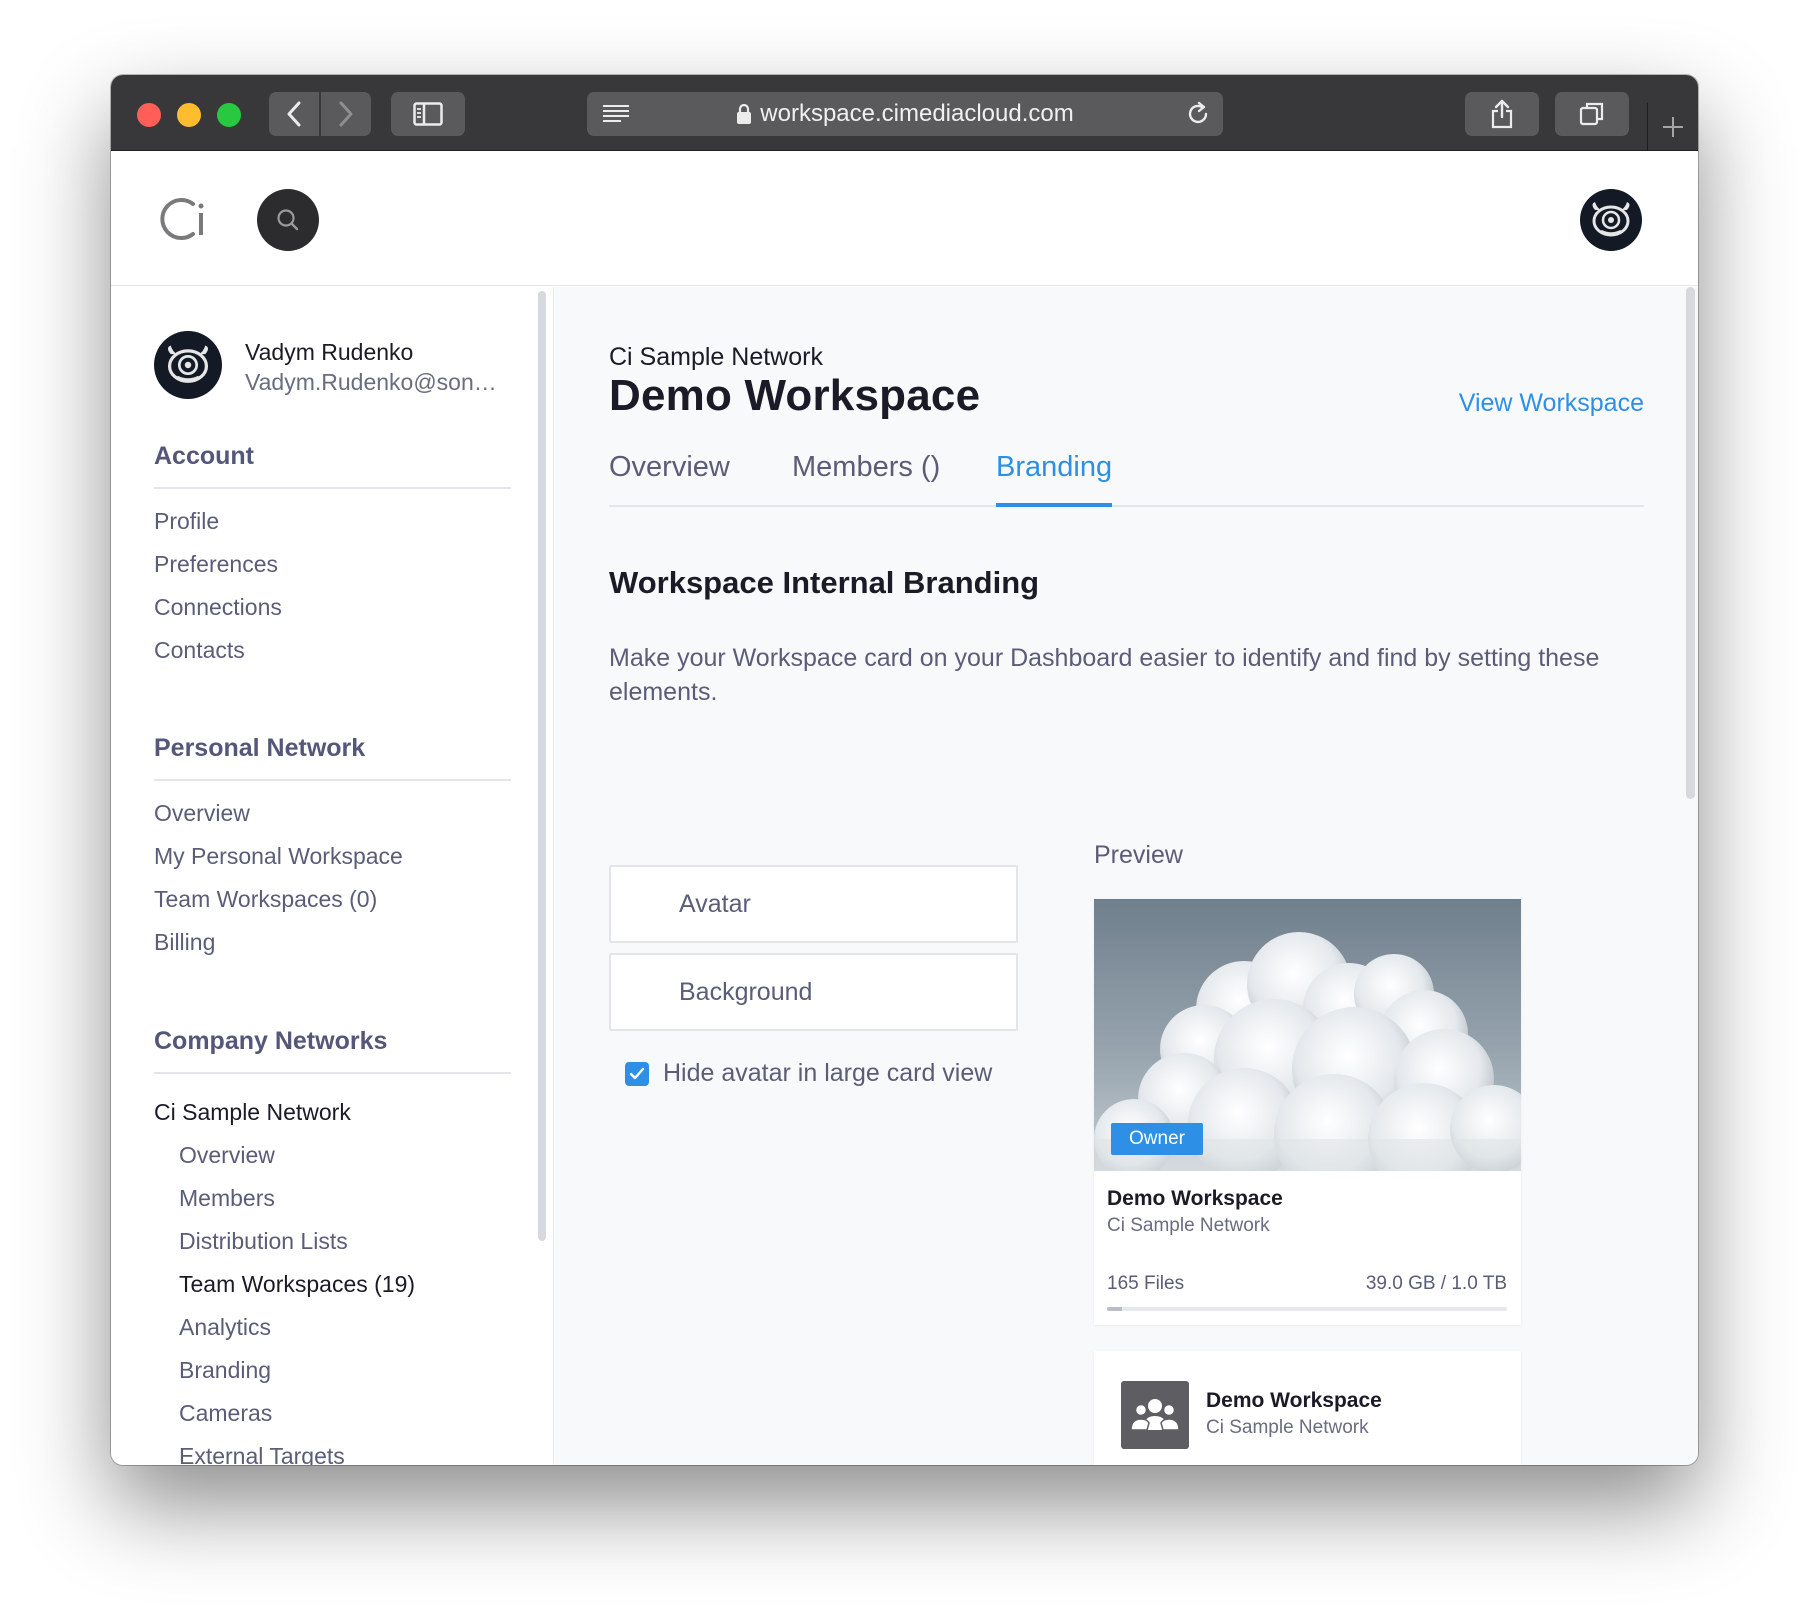  I want to click on sidebar-item-my-personal-workspace: My Personal Workspace, so click(332, 863).